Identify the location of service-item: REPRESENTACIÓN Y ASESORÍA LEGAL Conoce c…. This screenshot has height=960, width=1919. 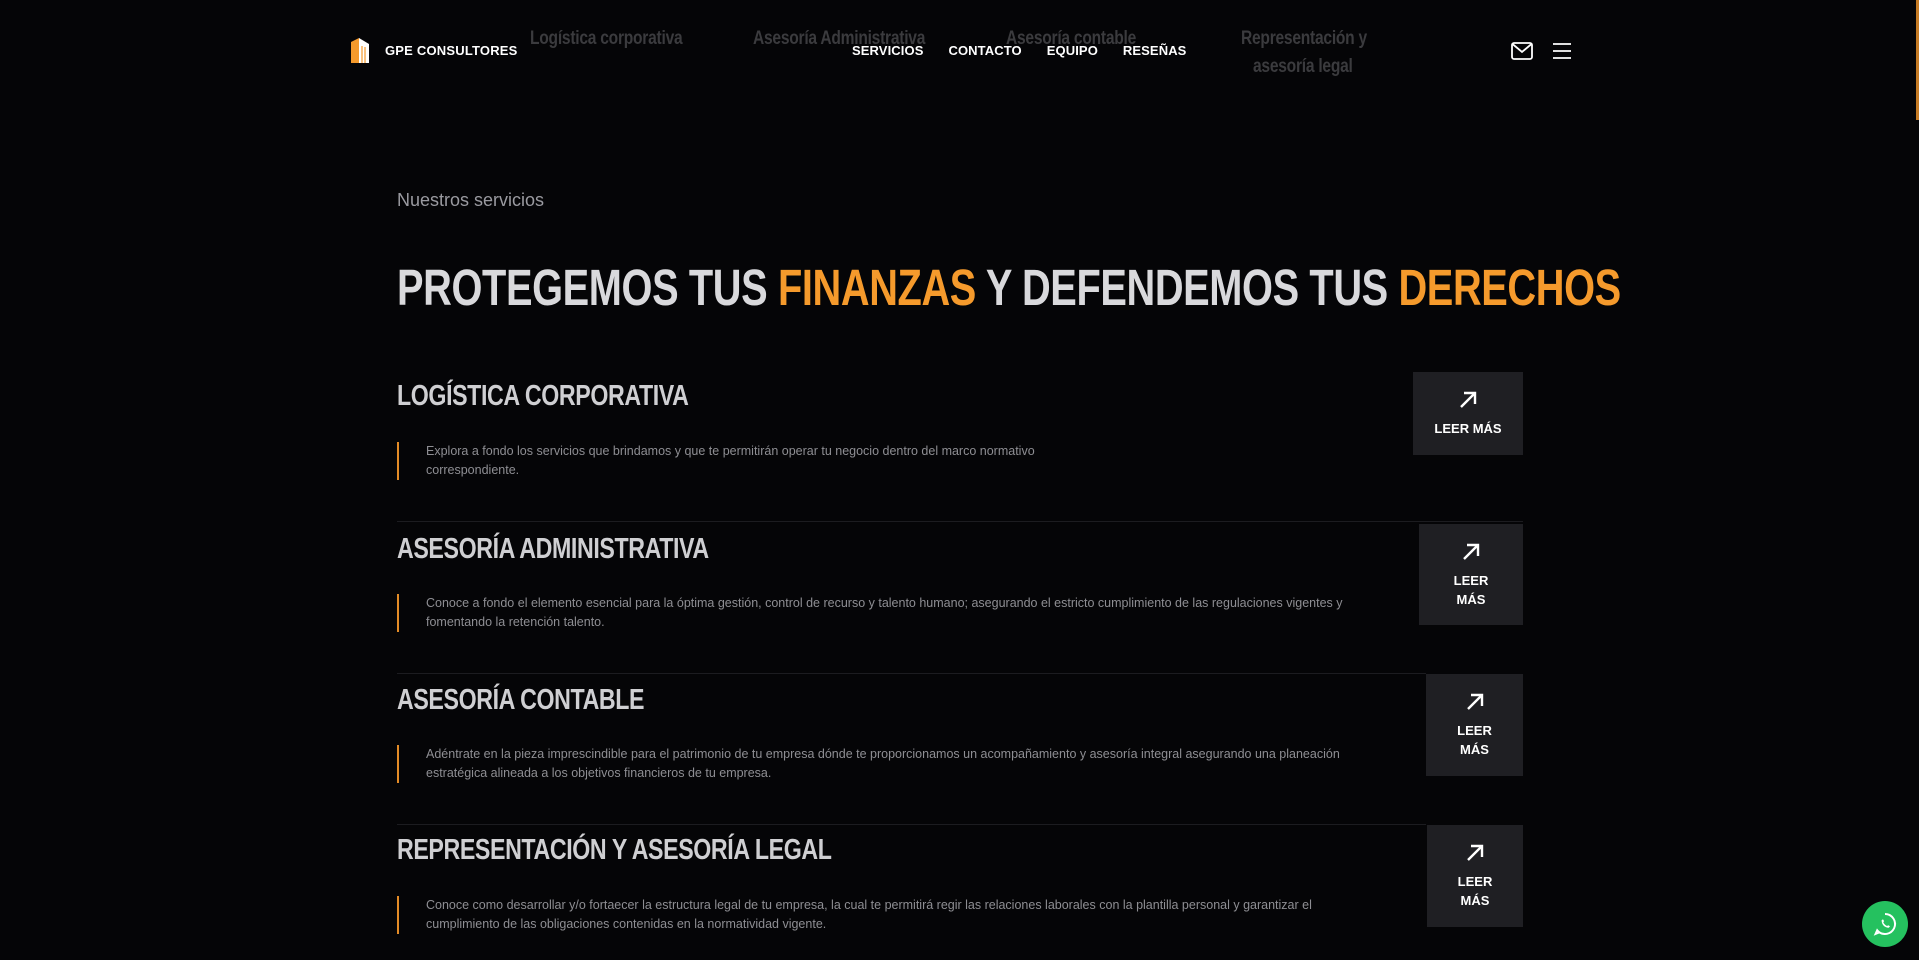
(960, 884).